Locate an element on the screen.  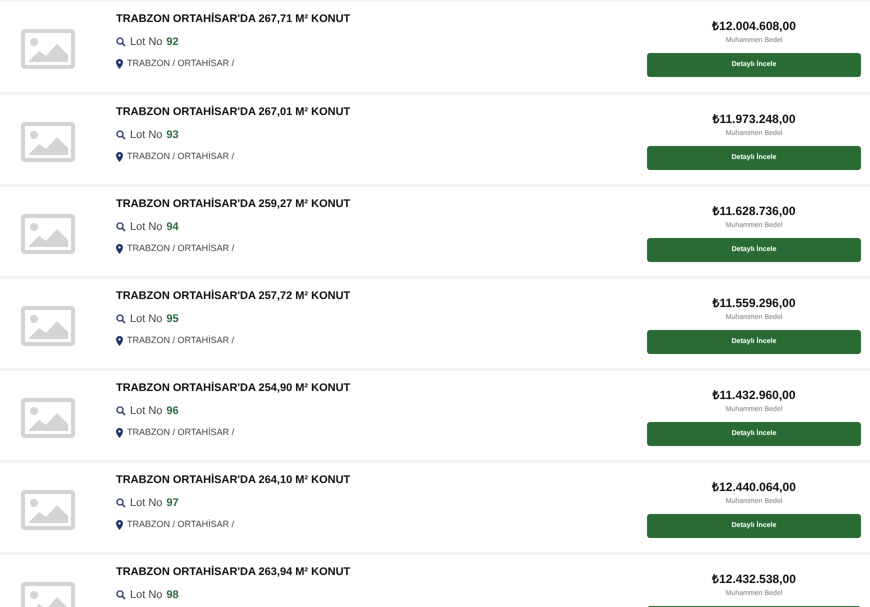
lot-number: 92 is located at coordinates (172, 42).